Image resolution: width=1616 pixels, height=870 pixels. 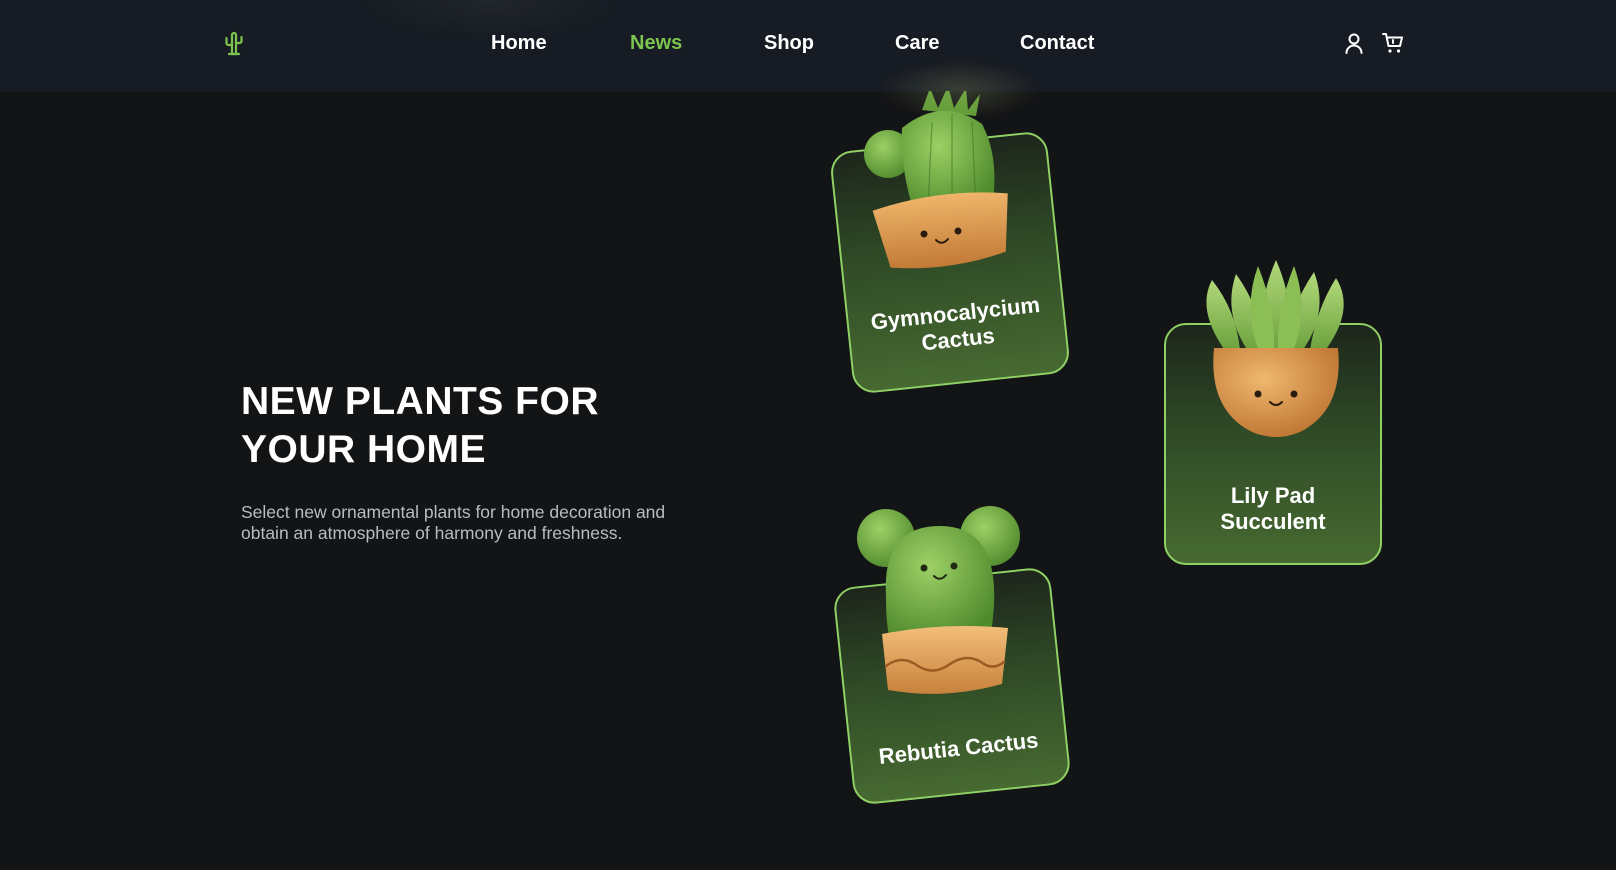 I want to click on cart-icon, so click(x=1393, y=43).